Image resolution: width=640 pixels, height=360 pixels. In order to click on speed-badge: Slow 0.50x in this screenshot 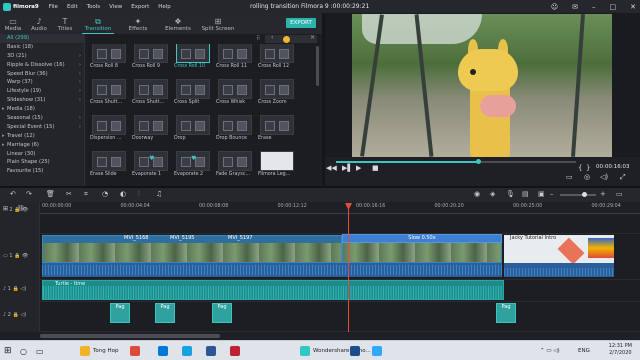, I will do `click(422, 238)`.